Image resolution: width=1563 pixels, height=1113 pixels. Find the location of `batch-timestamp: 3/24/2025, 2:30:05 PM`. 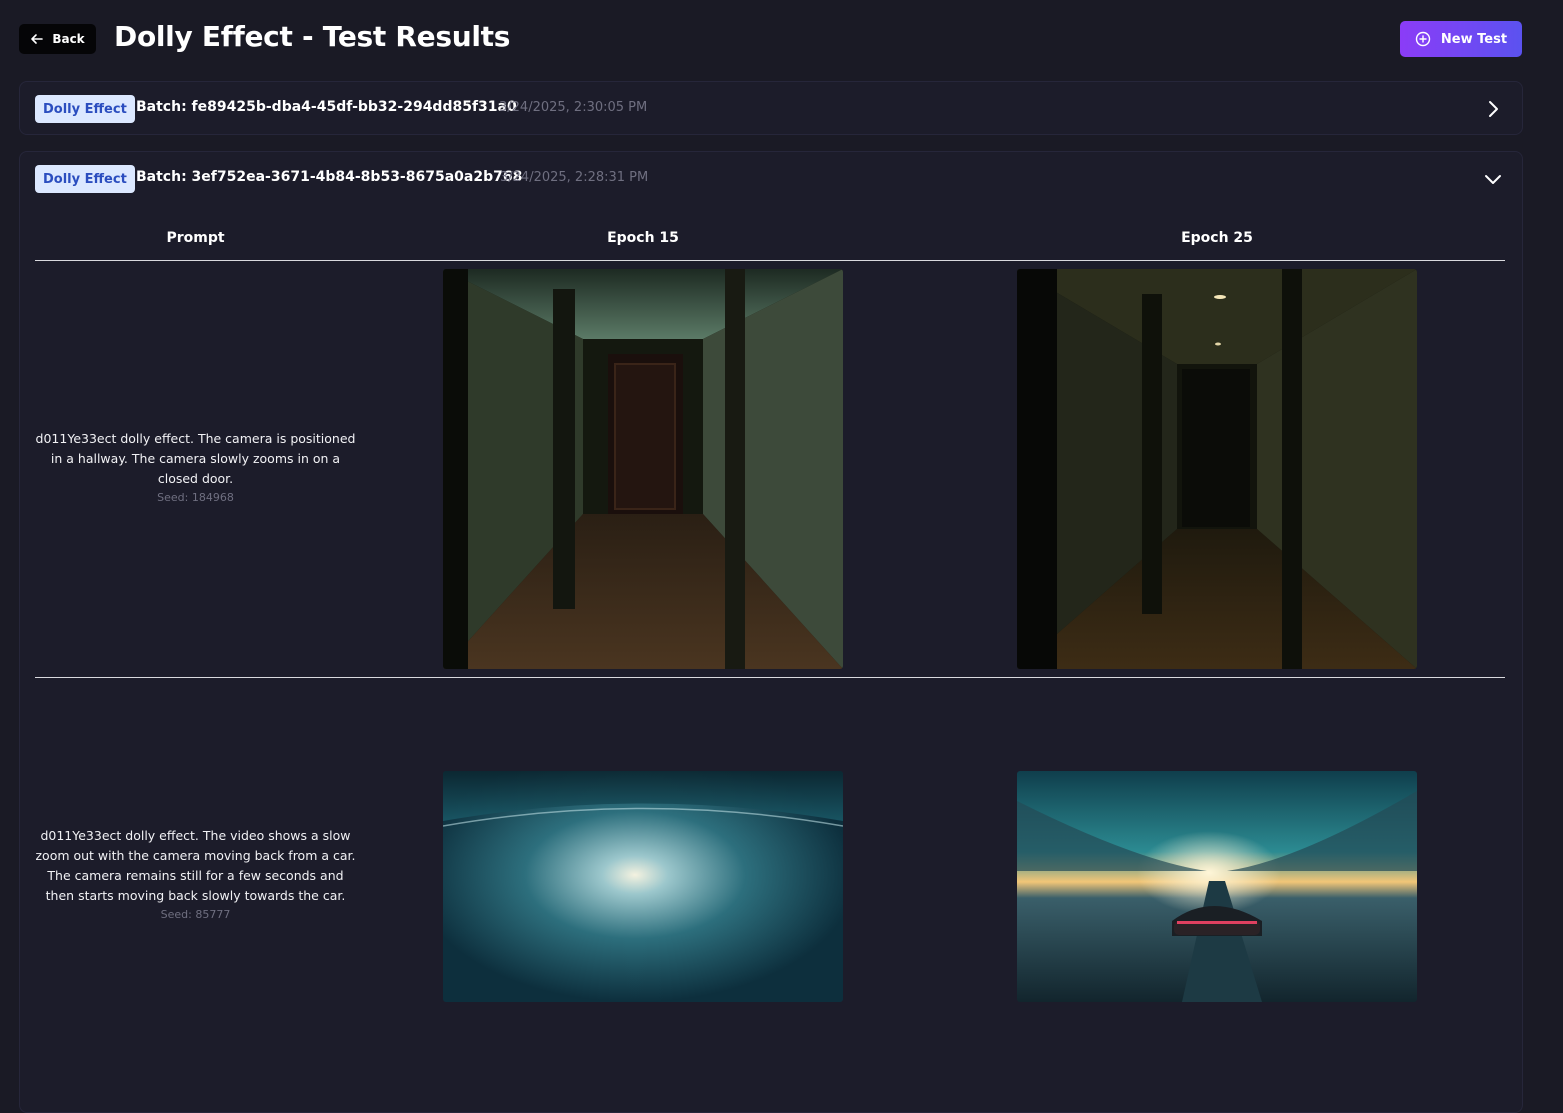

batch-timestamp: 3/24/2025, 2:30:05 PM is located at coordinates (573, 107).